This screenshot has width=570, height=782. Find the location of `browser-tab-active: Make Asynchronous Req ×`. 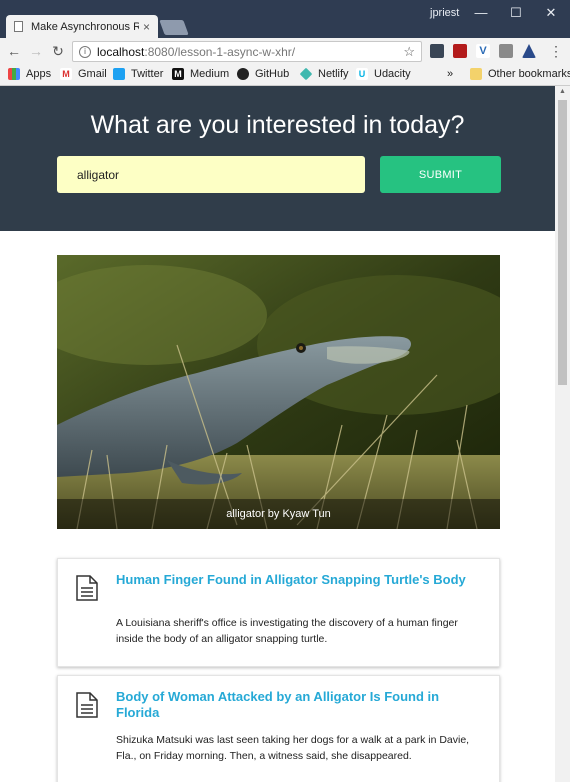

browser-tab-active: Make Asynchronous Req × is located at coordinates (82, 26).